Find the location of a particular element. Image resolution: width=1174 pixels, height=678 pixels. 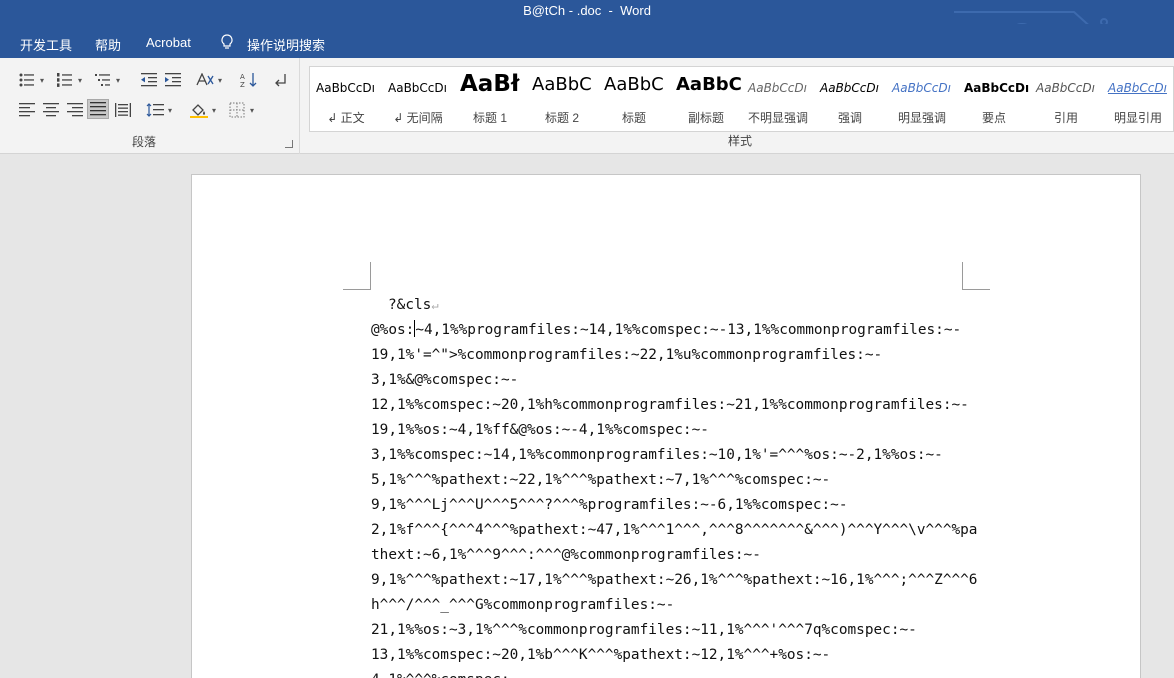

align-right-icon is located at coordinates (75, 110).